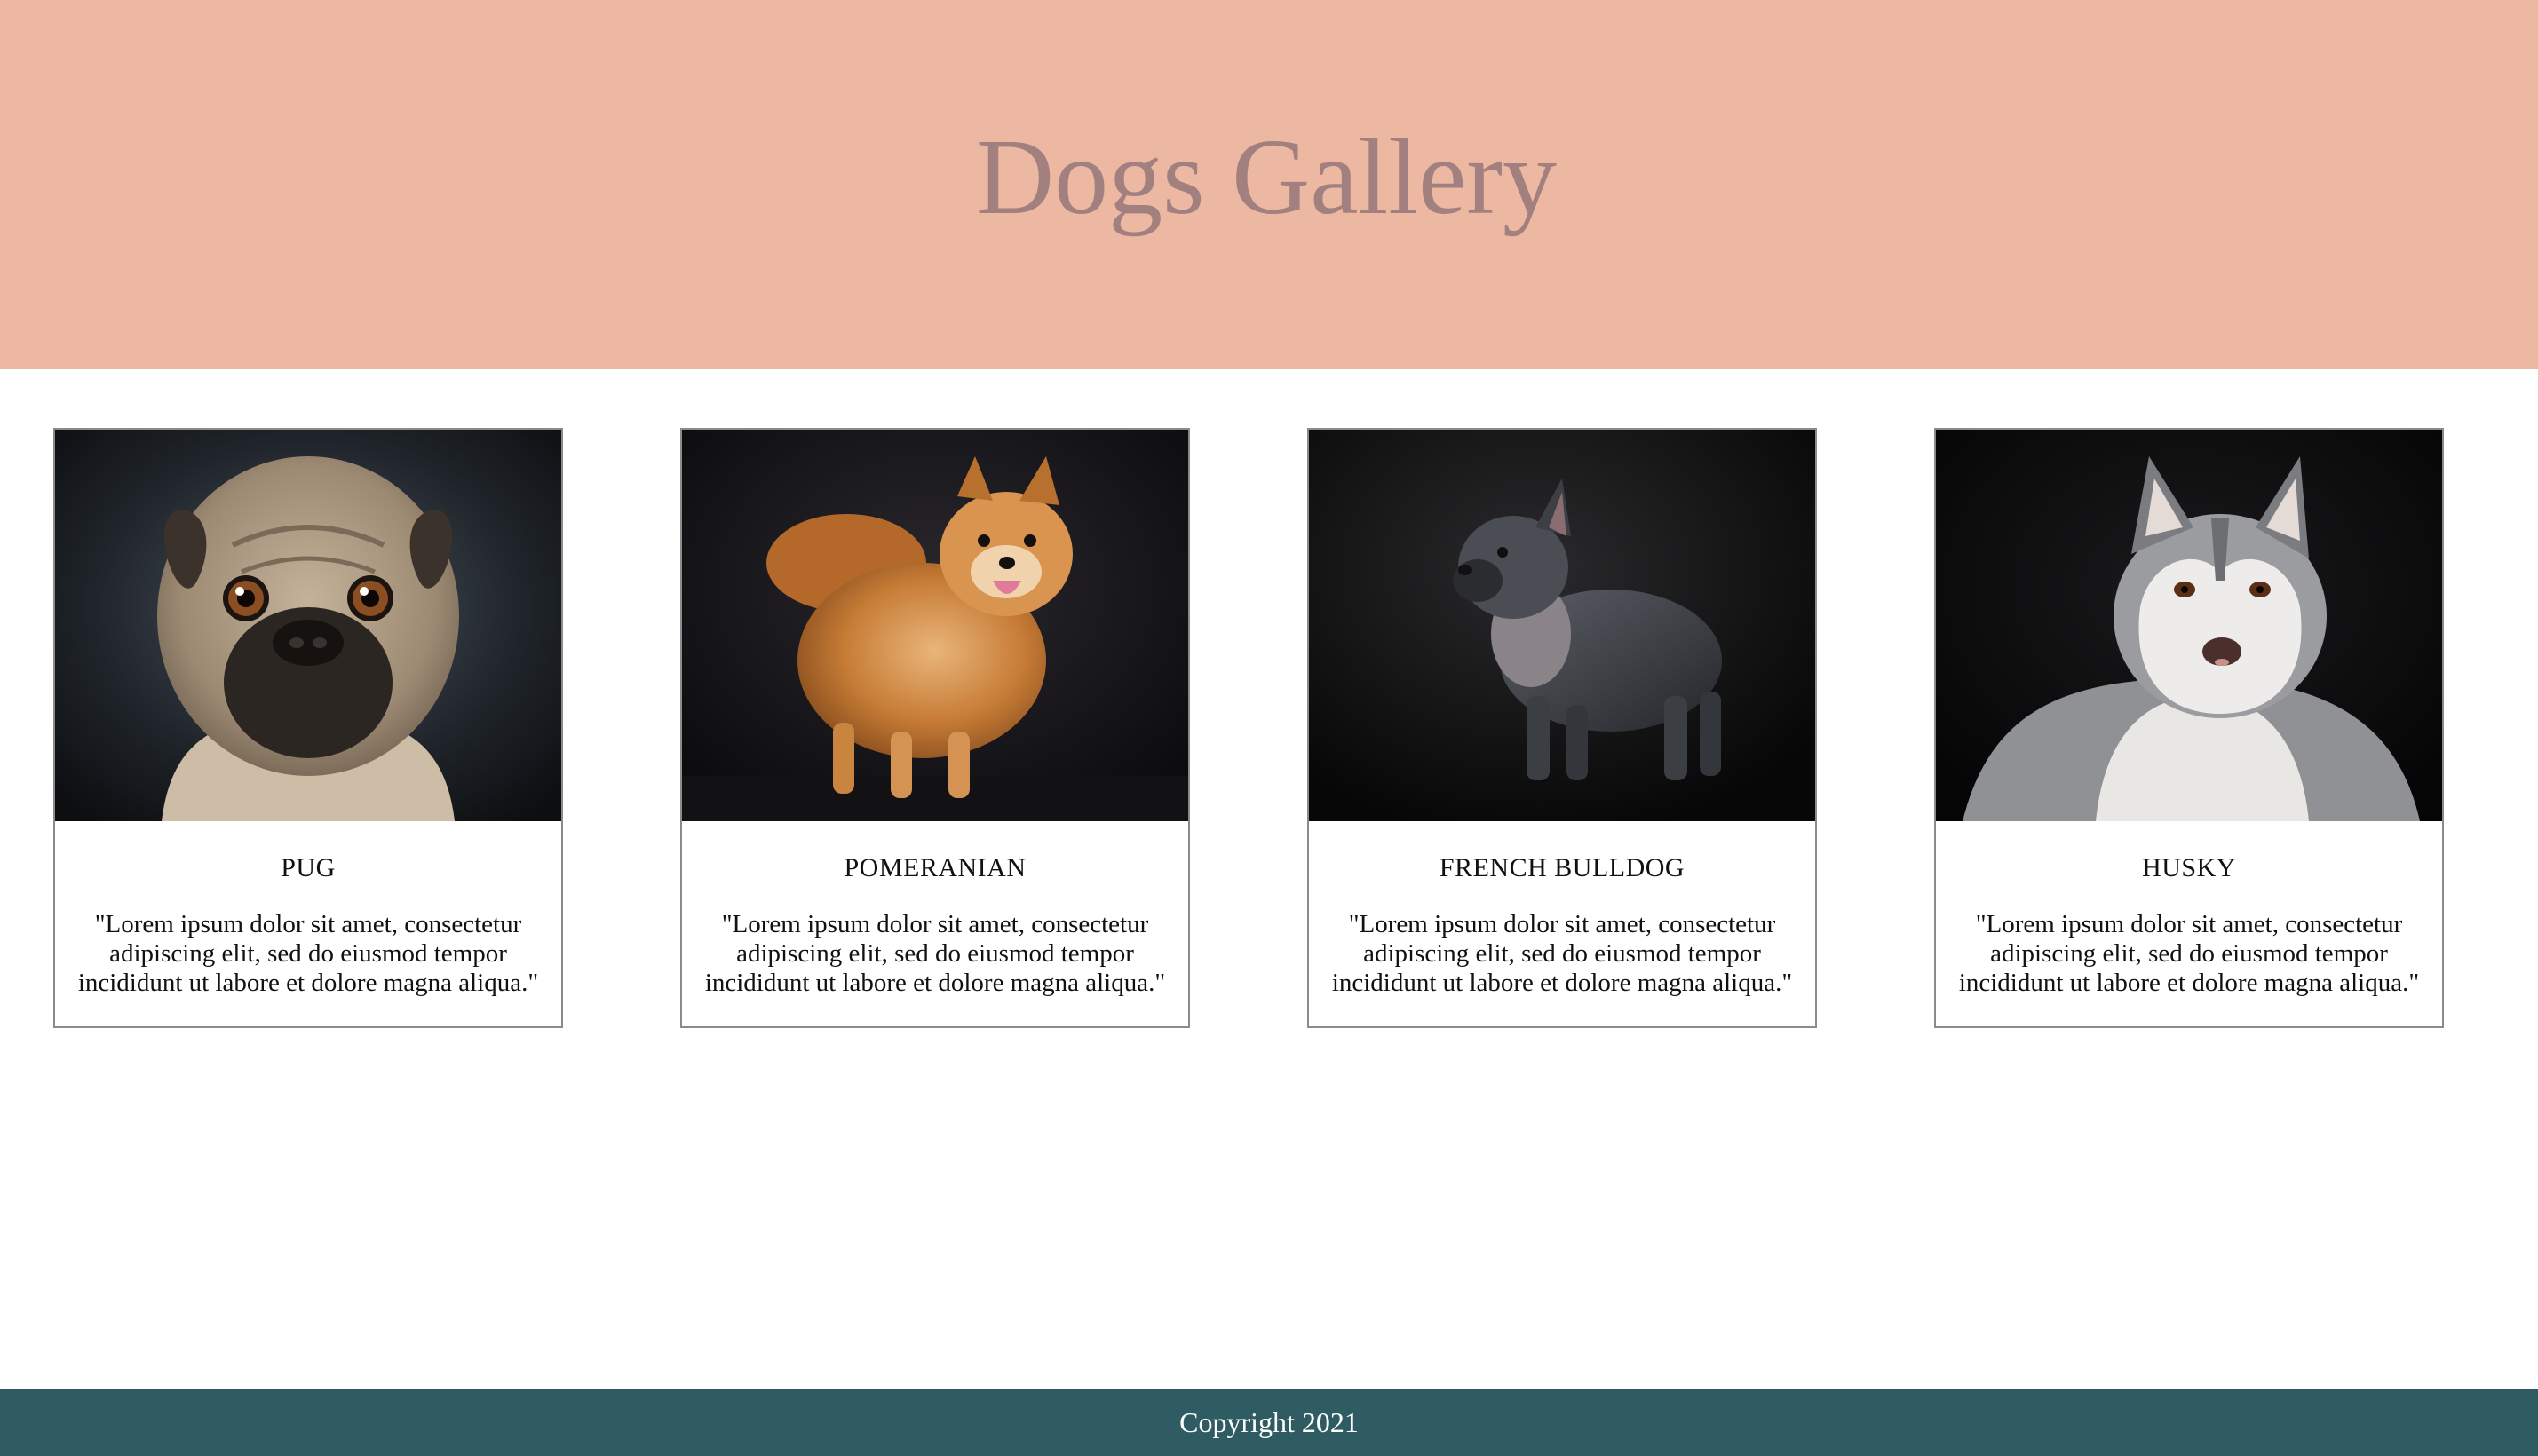 The width and height of the screenshot is (2538, 1456). I want to click on page-footer: Copyright 2021, so click(1269, 1422).